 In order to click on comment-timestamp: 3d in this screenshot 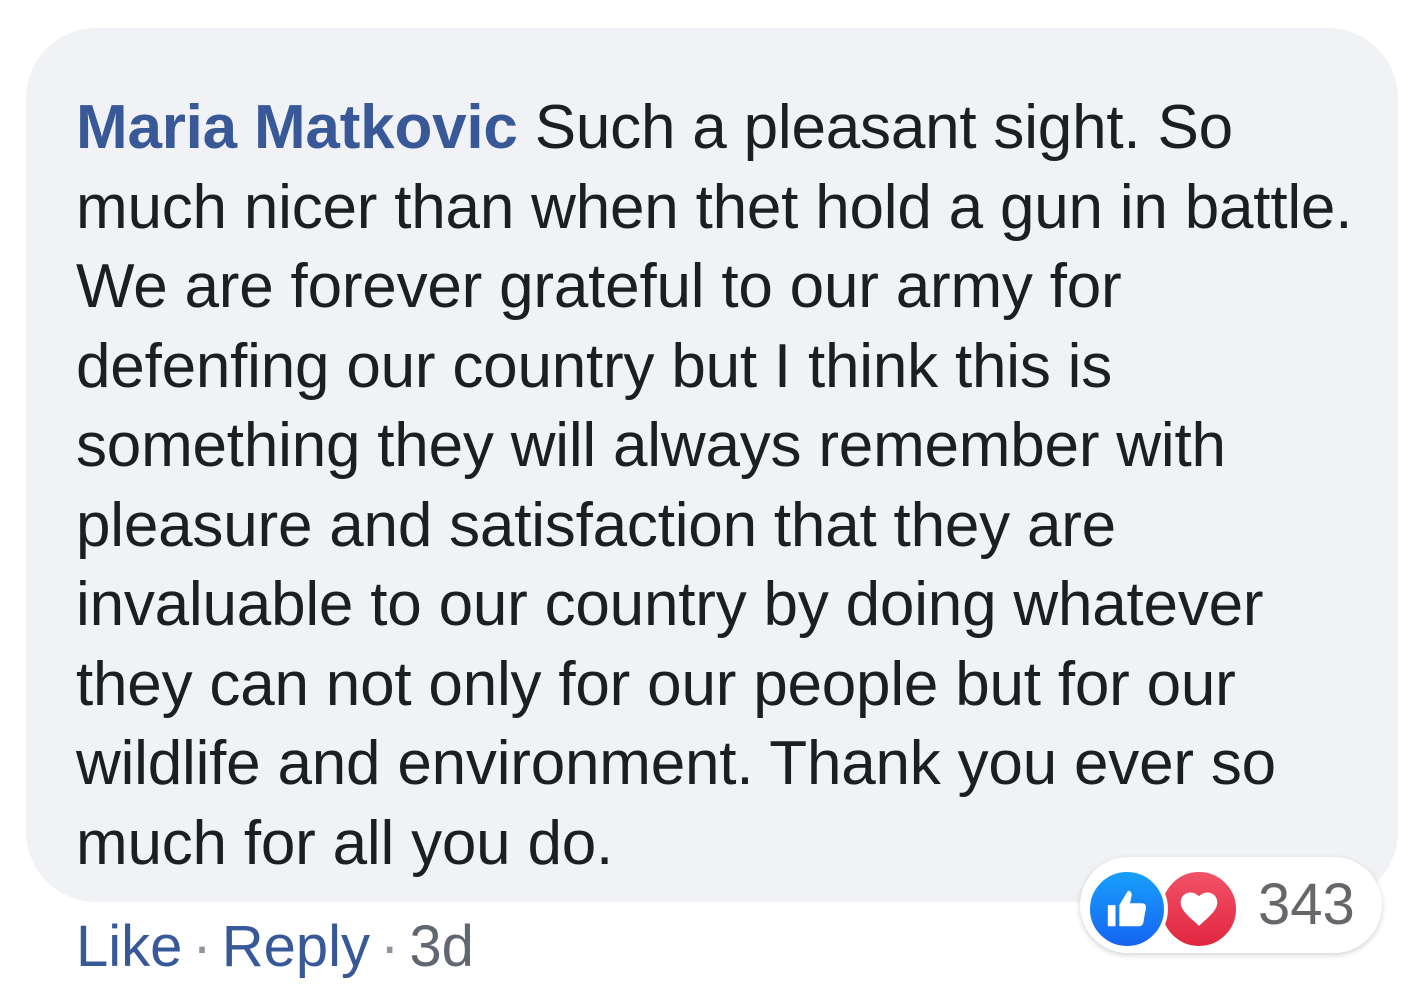, I will do `click(441, 946)`.